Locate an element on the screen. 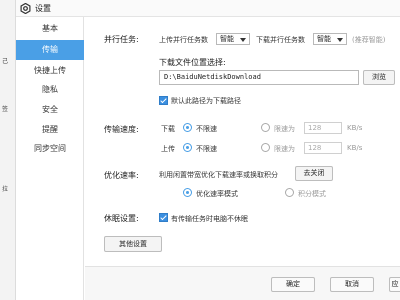 This screenshot has height=300, width=400. sidebar-item-quick-upload: 快捷上传 is located at coordinates (50, 71).